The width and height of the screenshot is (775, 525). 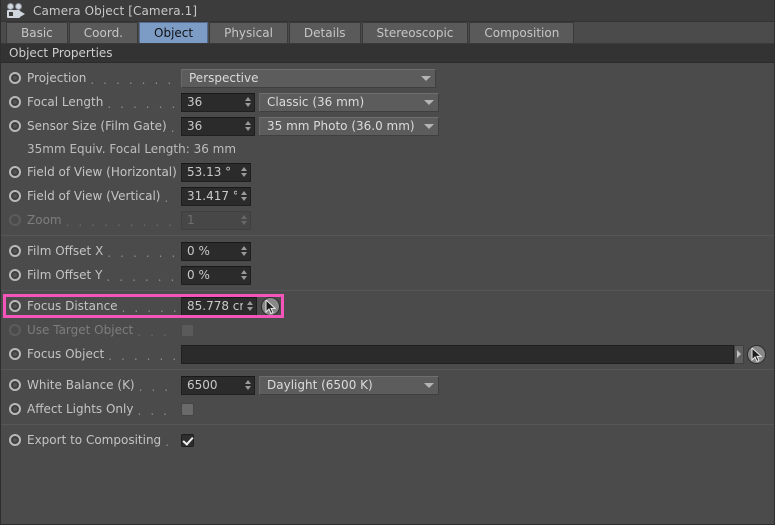 I want to click on tab-physical: Physical, so click(x=248, y=32).